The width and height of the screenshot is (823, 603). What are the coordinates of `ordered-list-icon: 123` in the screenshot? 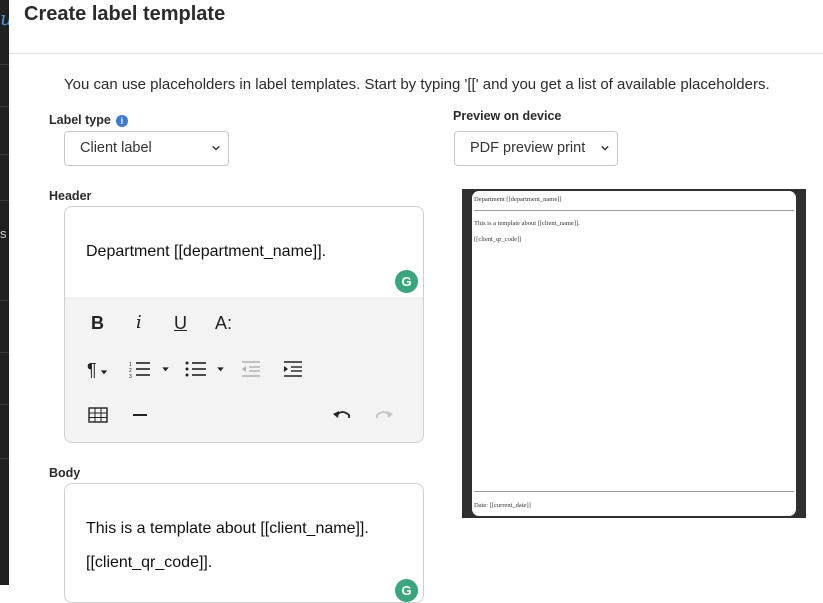 It's located at (139, 371).